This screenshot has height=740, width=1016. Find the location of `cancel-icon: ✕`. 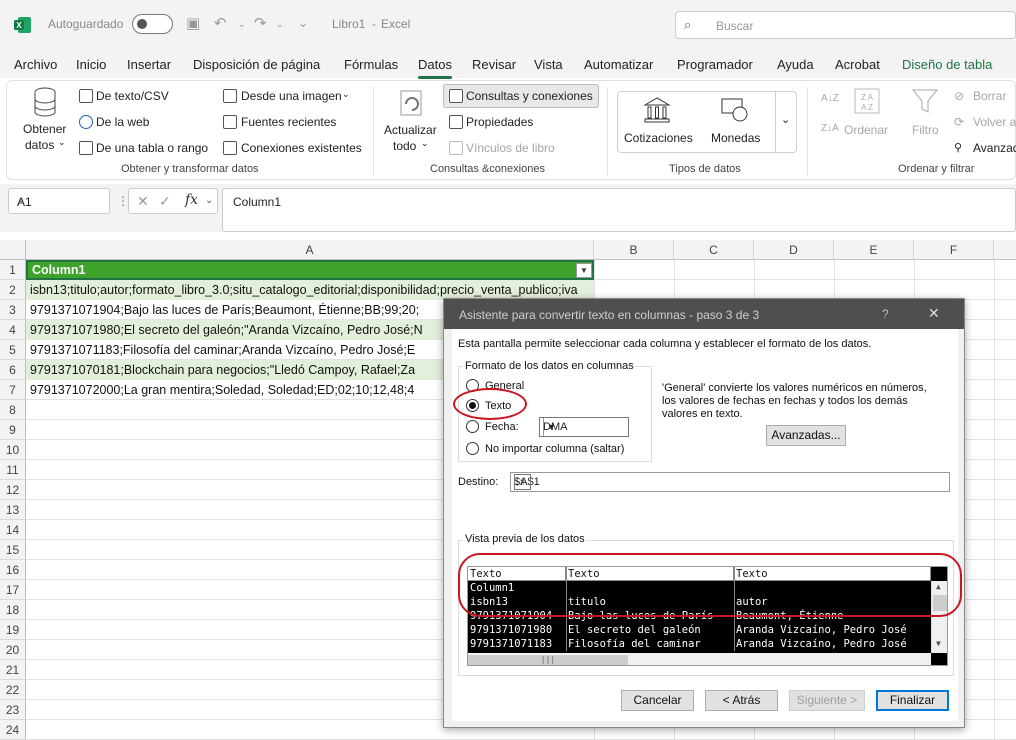

cancel-icon: ✕ is located at coordinates (143, 201).